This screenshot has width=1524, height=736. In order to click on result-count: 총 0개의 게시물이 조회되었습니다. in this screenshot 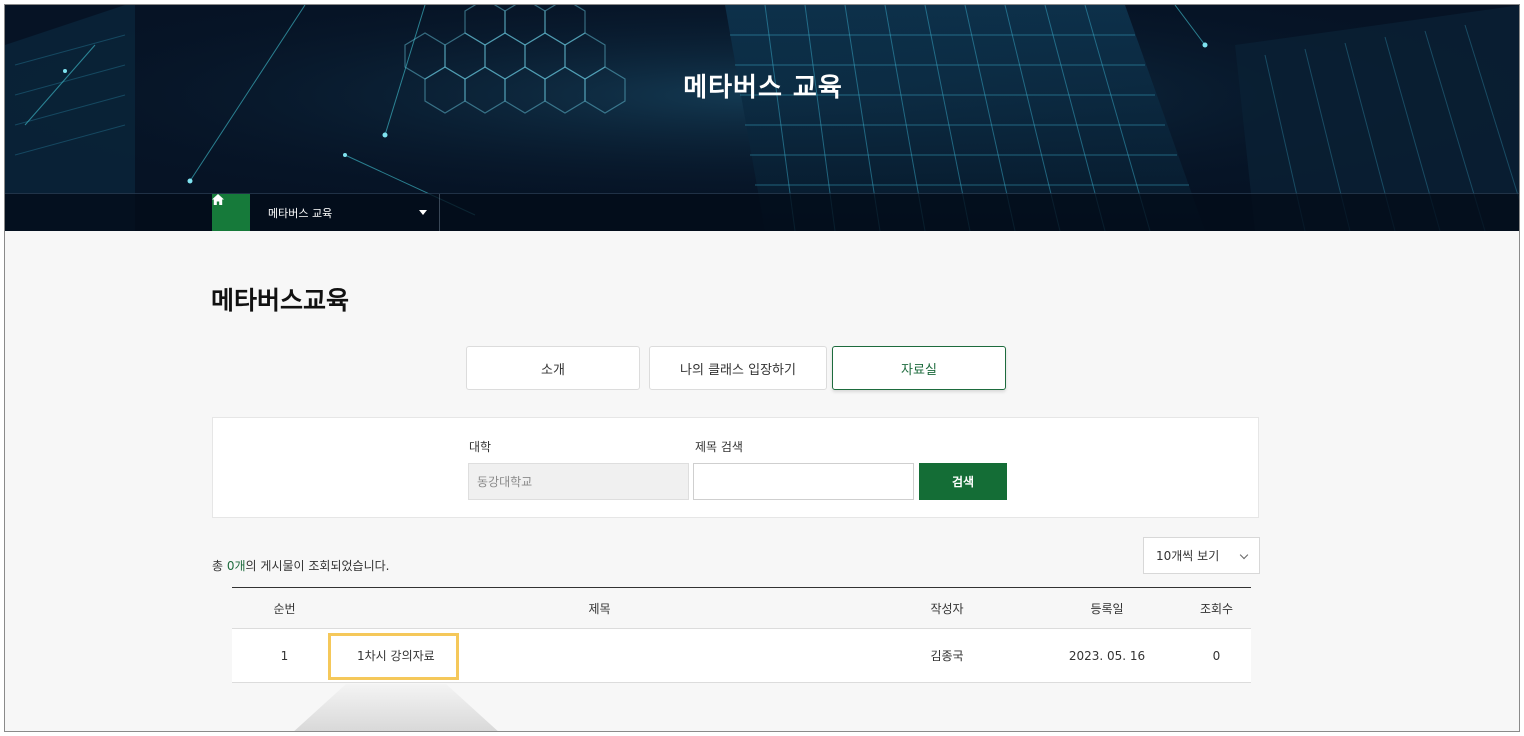, I will do `click(300, 565)`.